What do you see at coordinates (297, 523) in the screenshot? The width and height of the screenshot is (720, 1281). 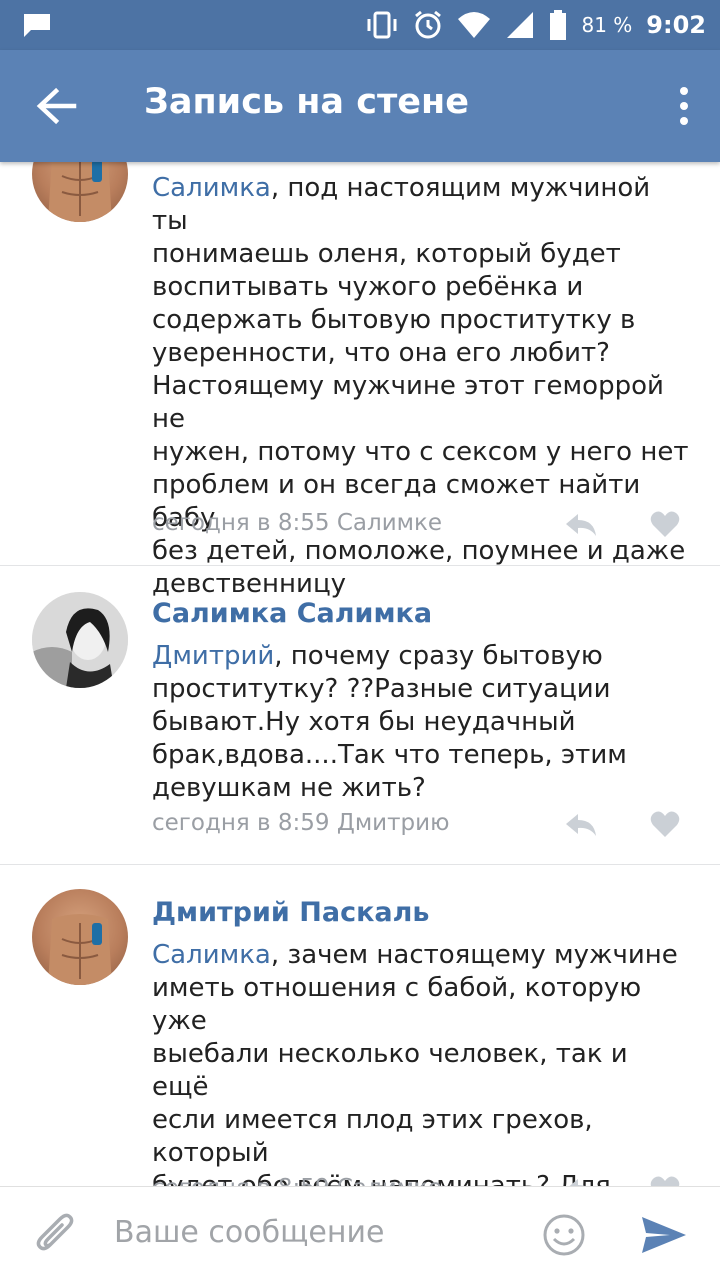 I see `comment-meta: сегодня в 8:55 Салимке` at bounding box center [297, 523].